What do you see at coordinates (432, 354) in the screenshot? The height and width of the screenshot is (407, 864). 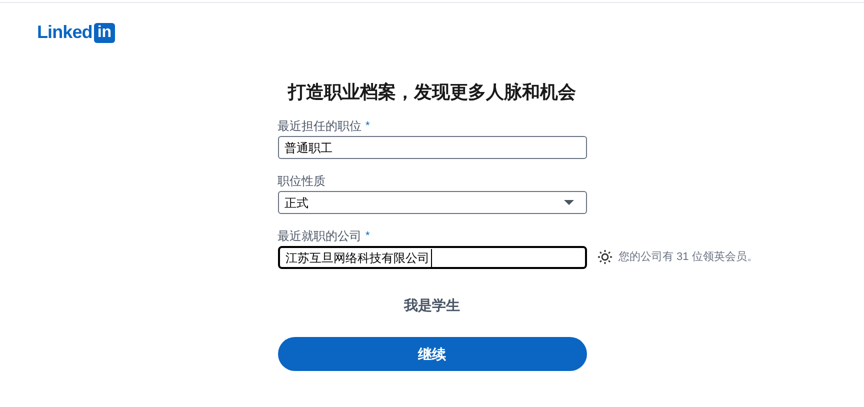 I see `continue-button: 继续` at bounding box center [432, 354].